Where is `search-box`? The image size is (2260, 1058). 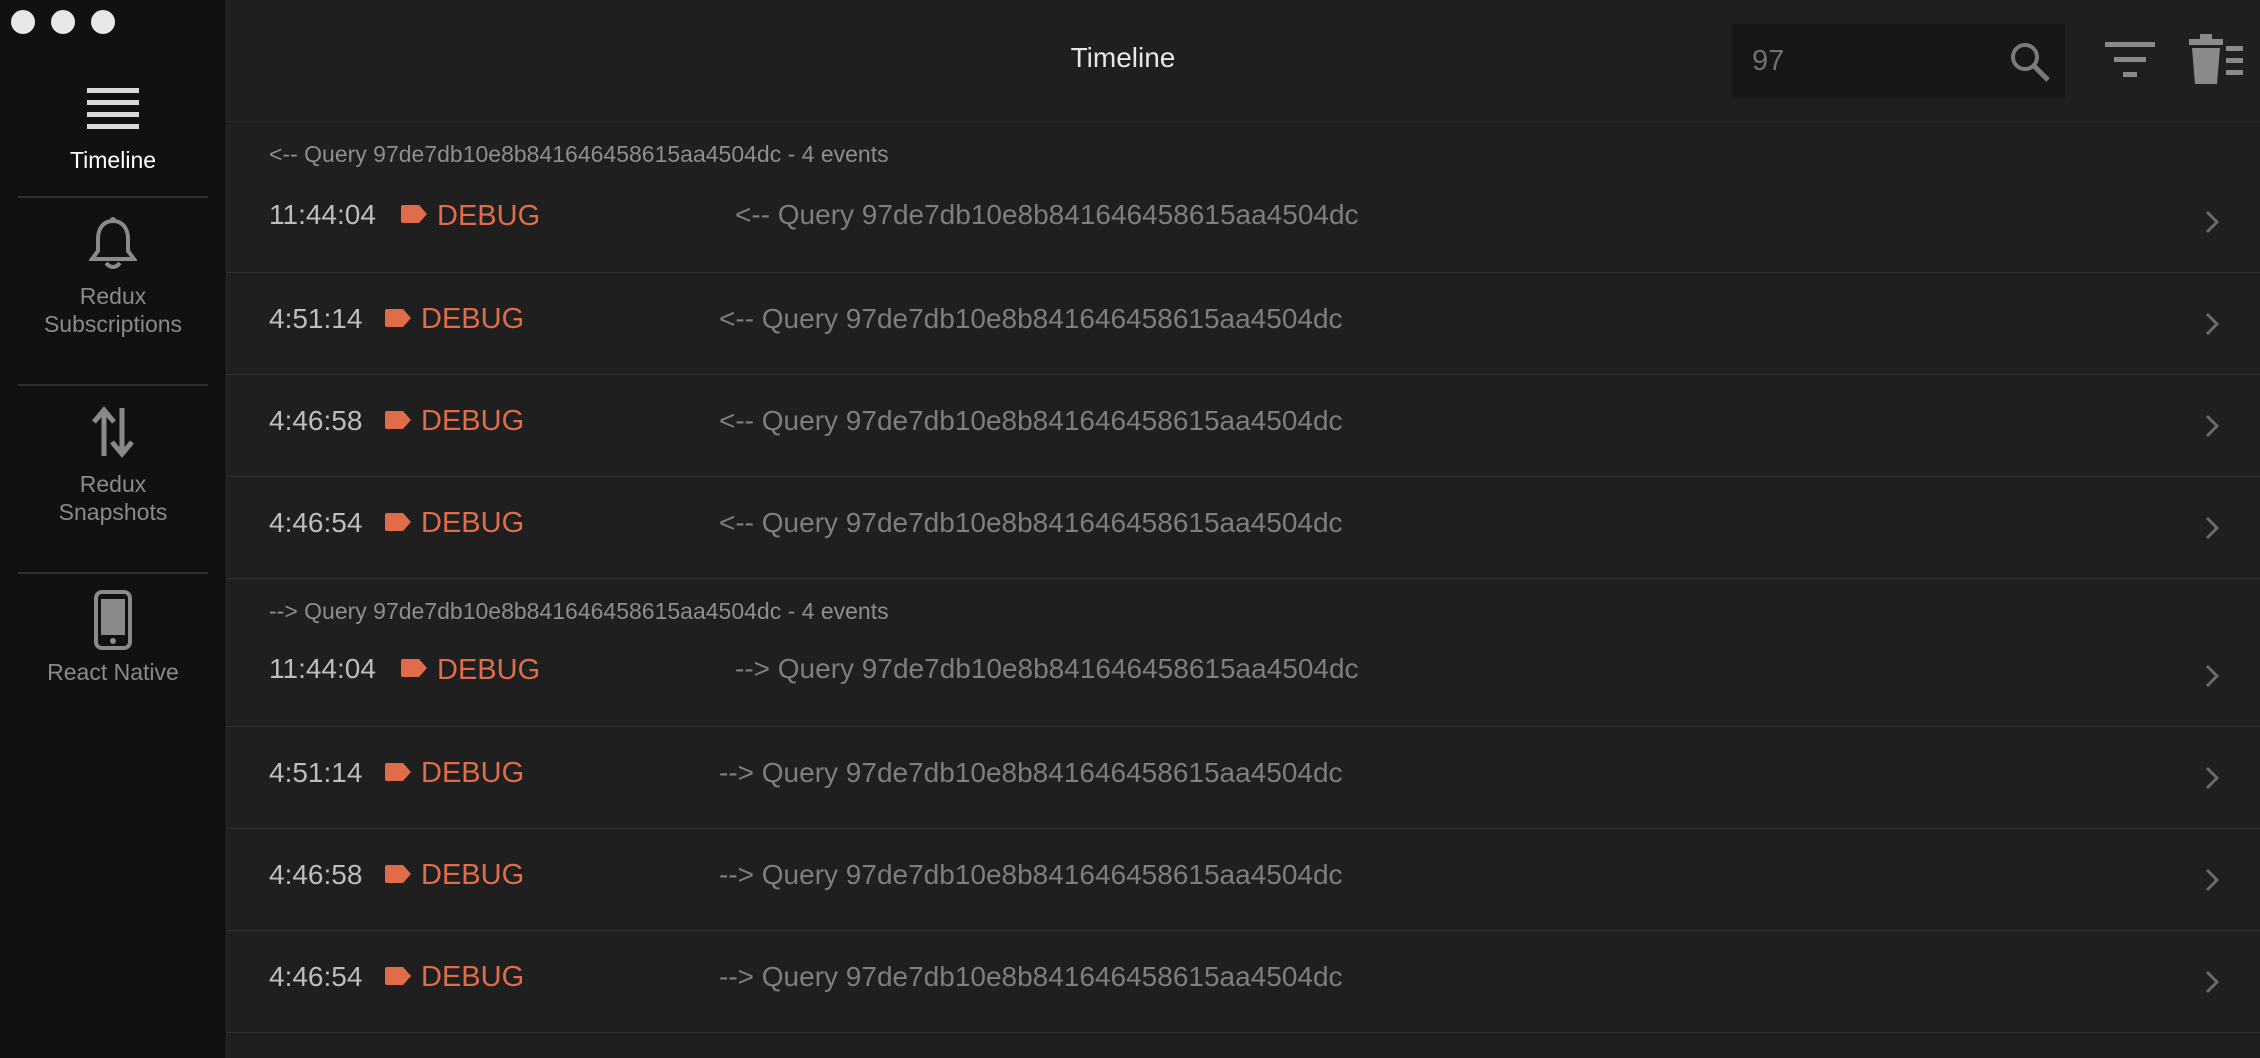 search-box is located at coordinates (1898, 61).